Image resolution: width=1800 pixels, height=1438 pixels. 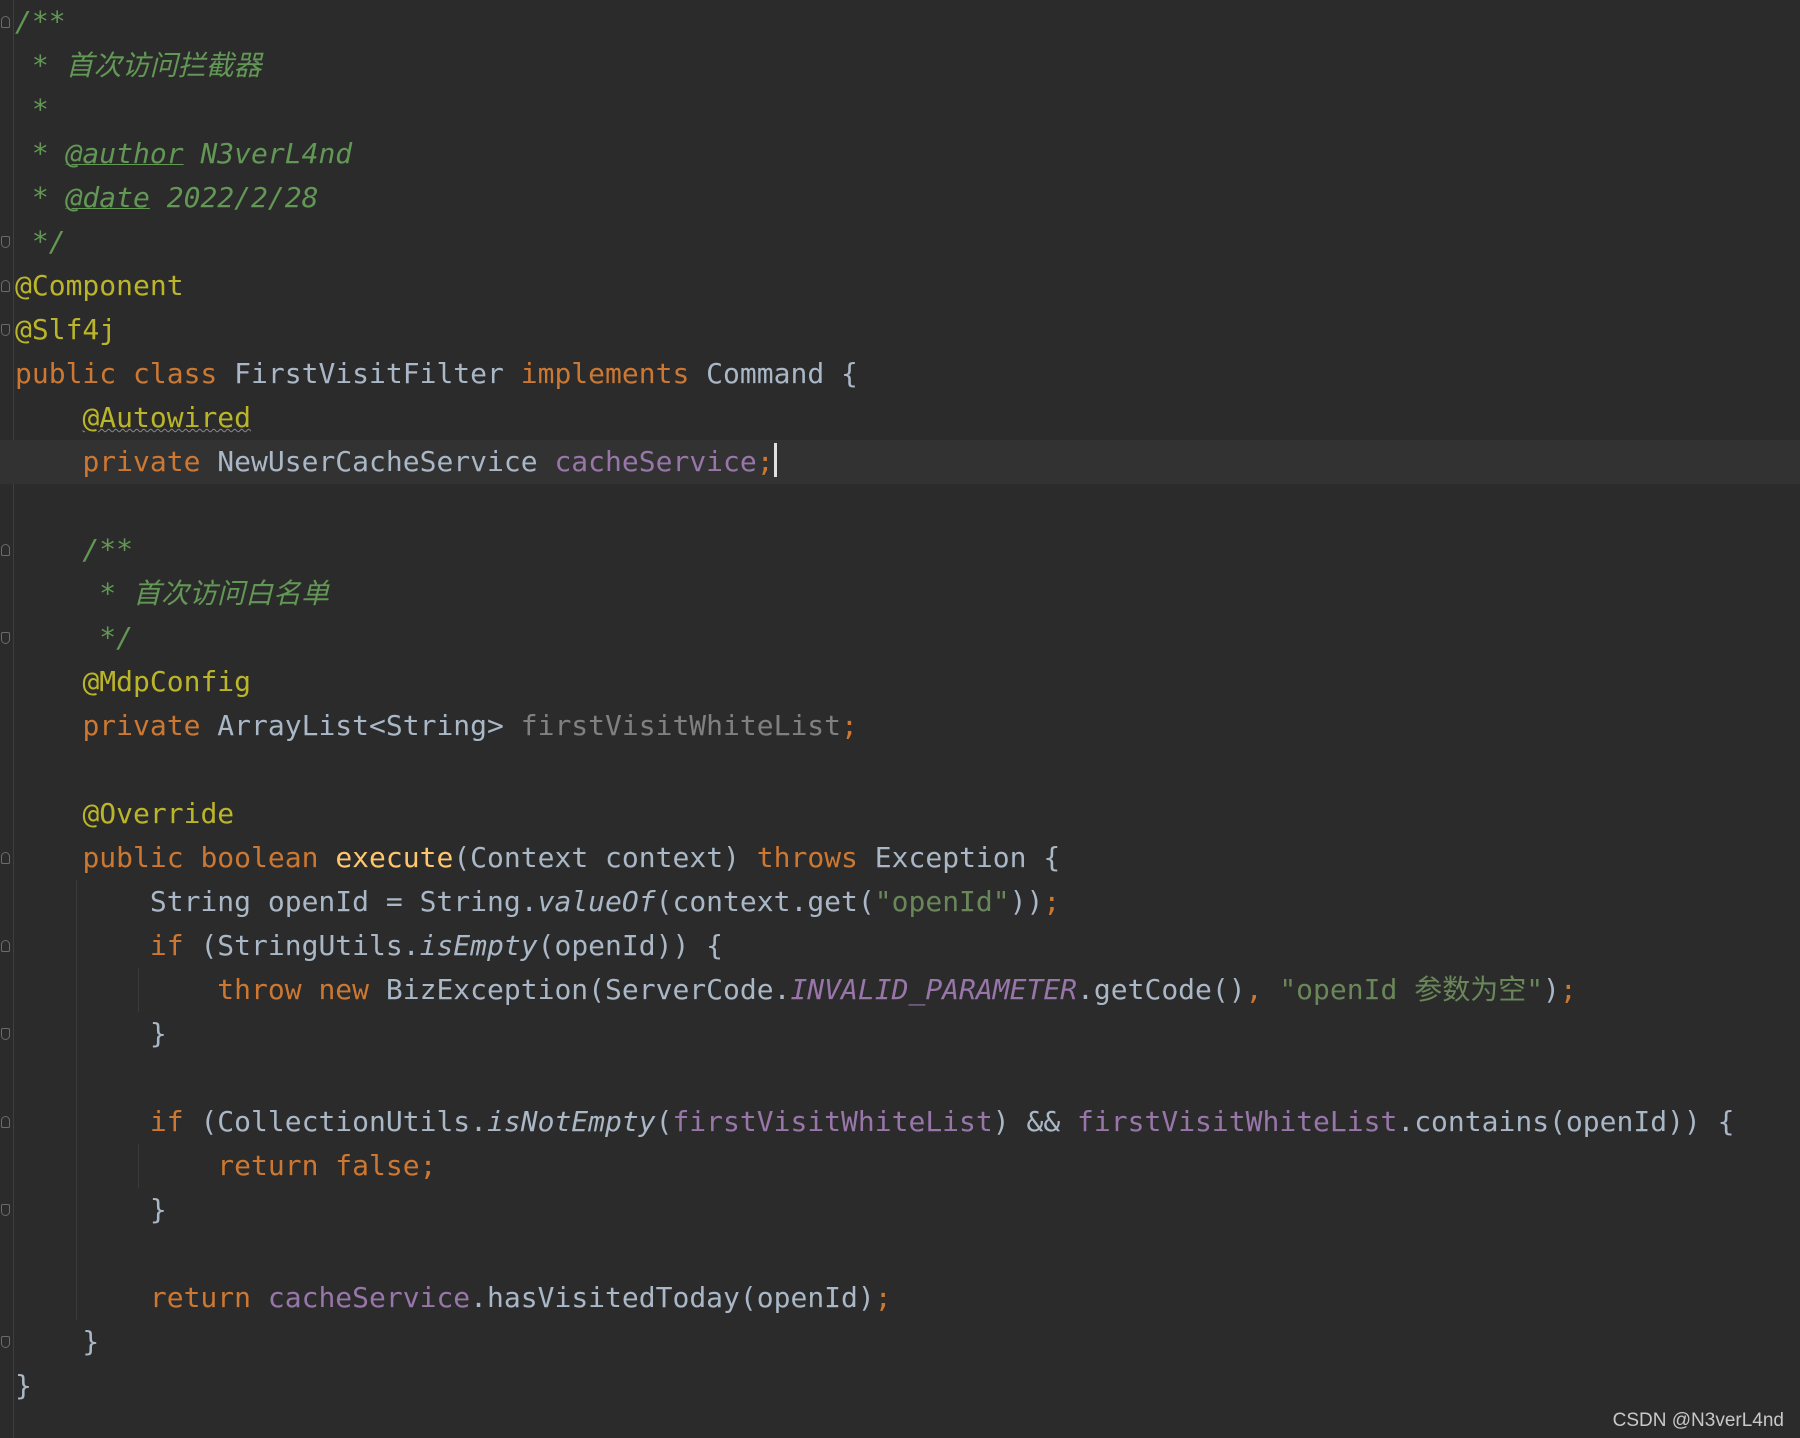 What do you see at coordinates (1262, 989) in the screenshot?
I see `code-token: ,` at bounding box center [1262, 989].